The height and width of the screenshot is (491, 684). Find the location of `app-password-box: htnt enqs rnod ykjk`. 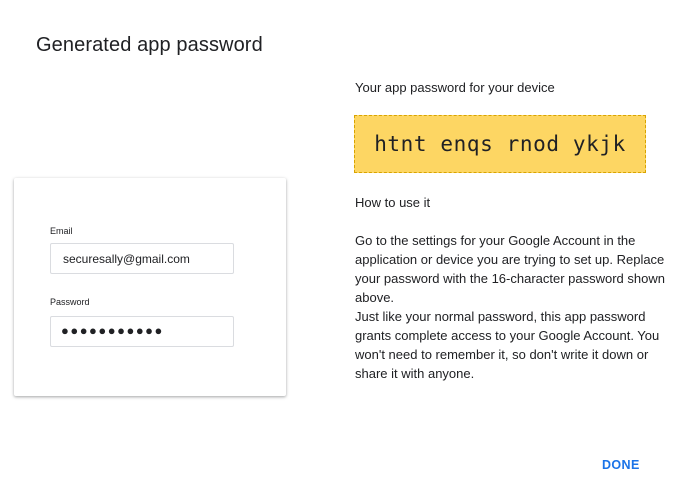

app-password-box: htnt enqs rnod ykjk is located at coordinates (500, 144).